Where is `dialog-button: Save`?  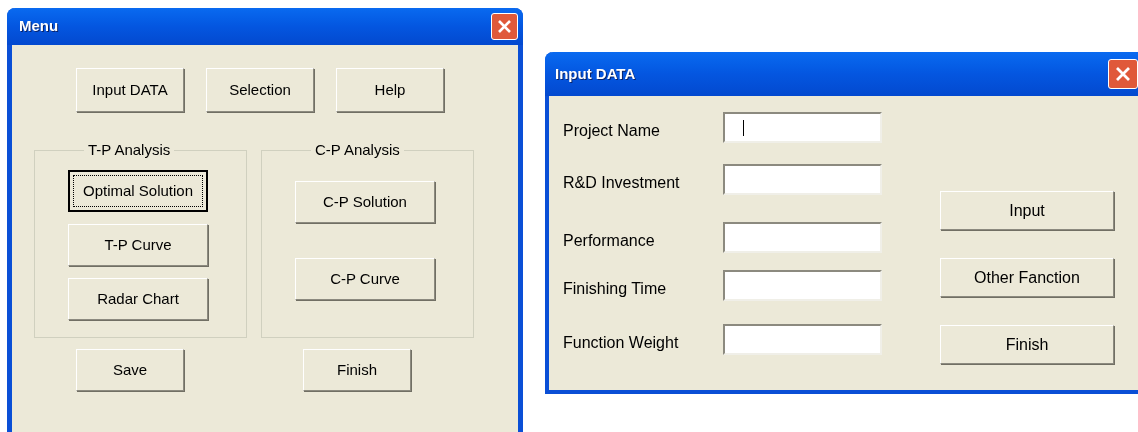
dialog-button: Save is located at coordinates (130, 370).